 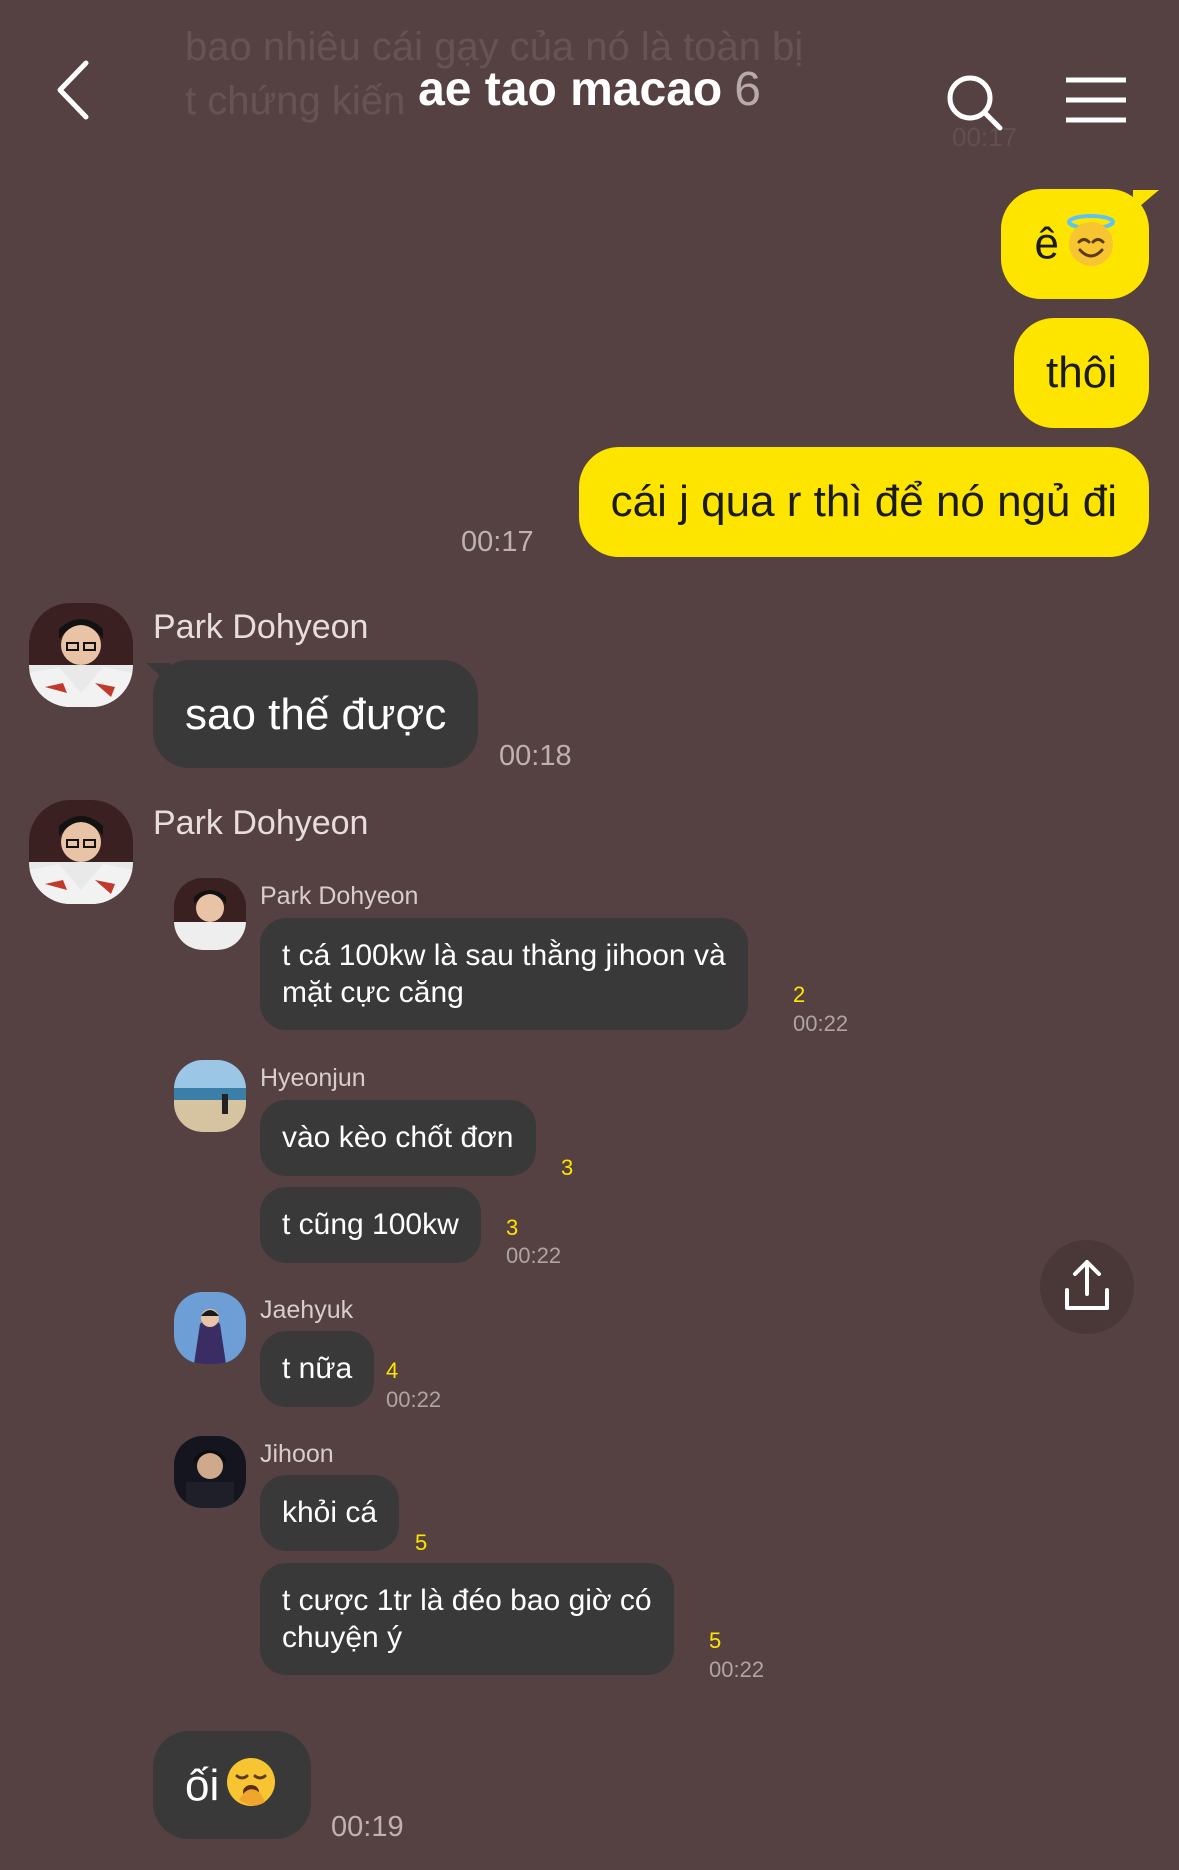 I want to click on chat-title-text: ae tao macao, so click(x=570, y=89).